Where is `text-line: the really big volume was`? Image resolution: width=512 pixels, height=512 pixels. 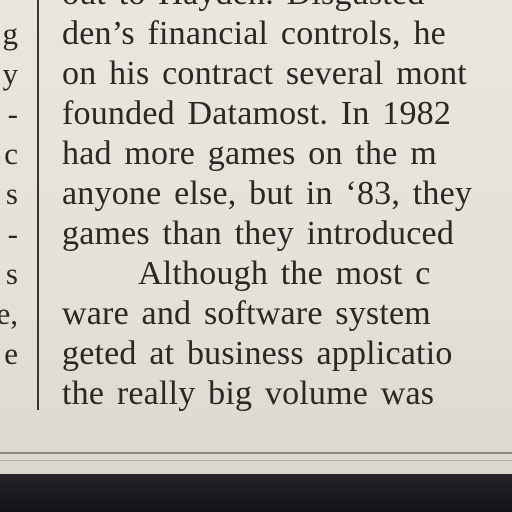
text-line: the really big volume was is located at coordinates (248, 393).